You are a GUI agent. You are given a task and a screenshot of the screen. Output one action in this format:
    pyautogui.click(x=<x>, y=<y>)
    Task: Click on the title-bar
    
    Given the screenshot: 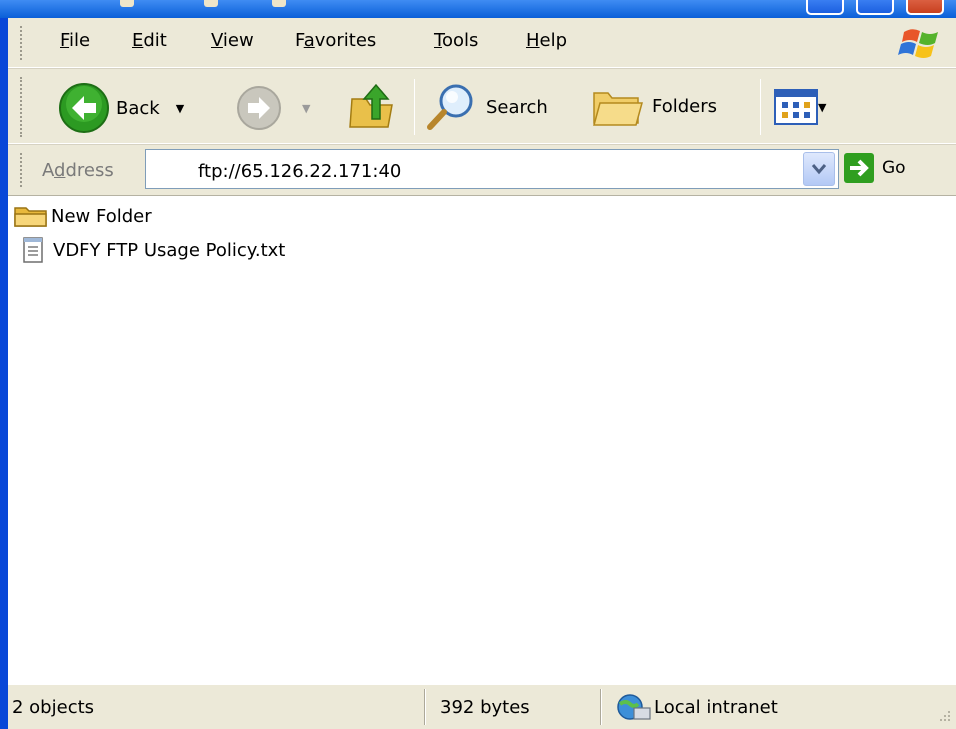 What is the action you would take?
    pyautogui.click(x=478, y=9)
    